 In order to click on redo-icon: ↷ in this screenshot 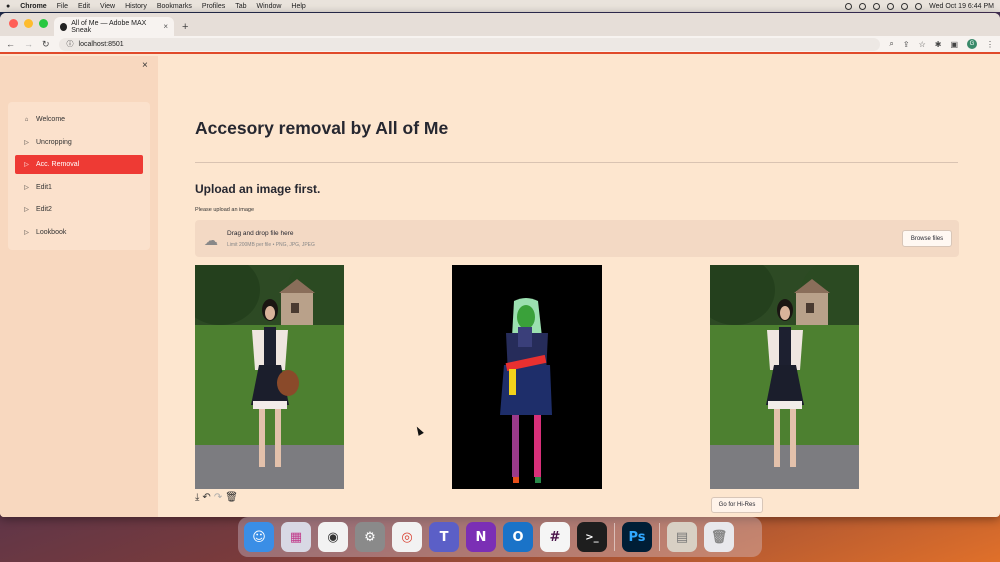, I will do `click(218, 497)`.